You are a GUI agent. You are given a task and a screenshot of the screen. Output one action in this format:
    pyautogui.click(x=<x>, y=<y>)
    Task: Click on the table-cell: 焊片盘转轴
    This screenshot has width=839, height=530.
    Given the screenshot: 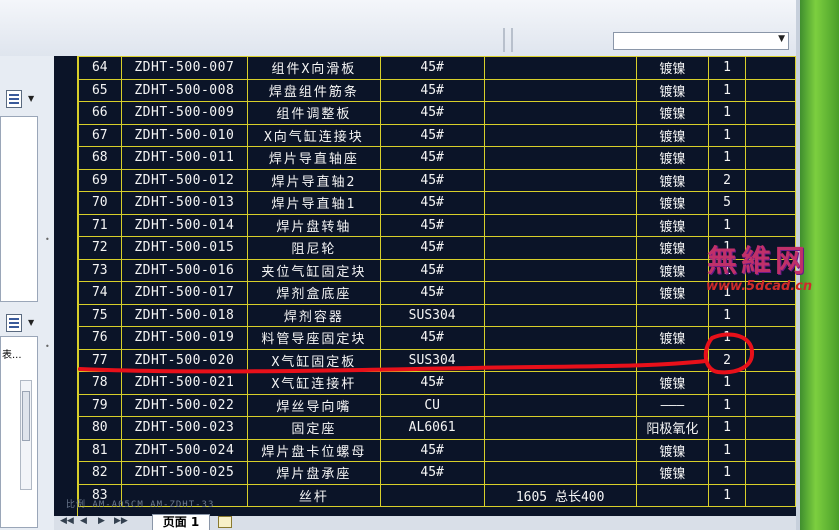 What is the action you would take?
    pyautogui.click(x=314, y=225)
    